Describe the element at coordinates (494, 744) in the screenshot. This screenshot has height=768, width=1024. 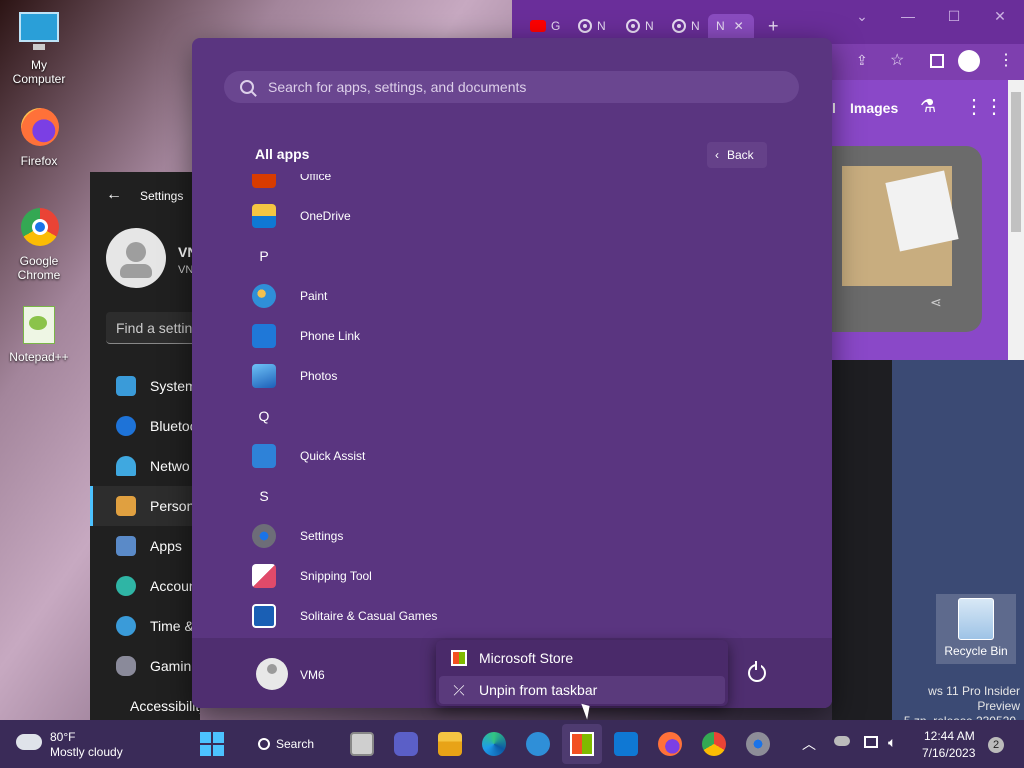
I see `edge-icon` at that location.